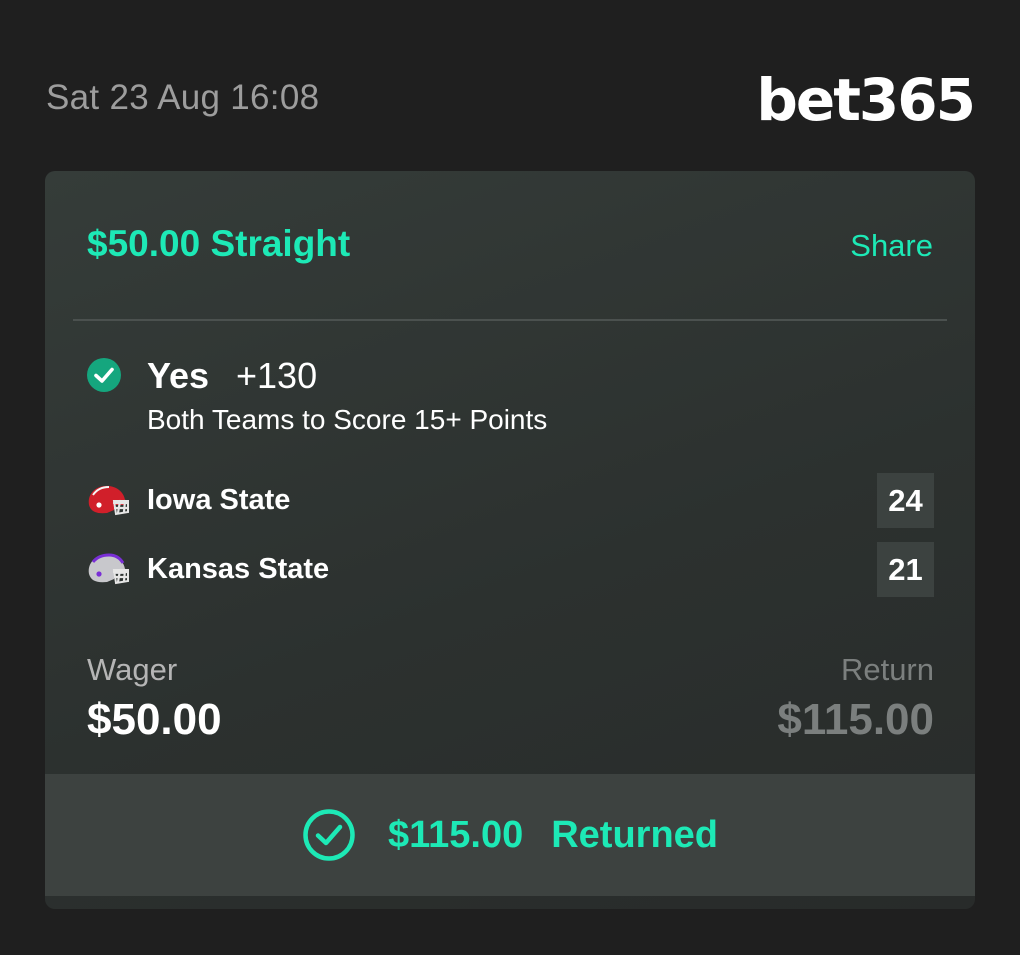  I want to click on share-button: Share, so click(891, 246).